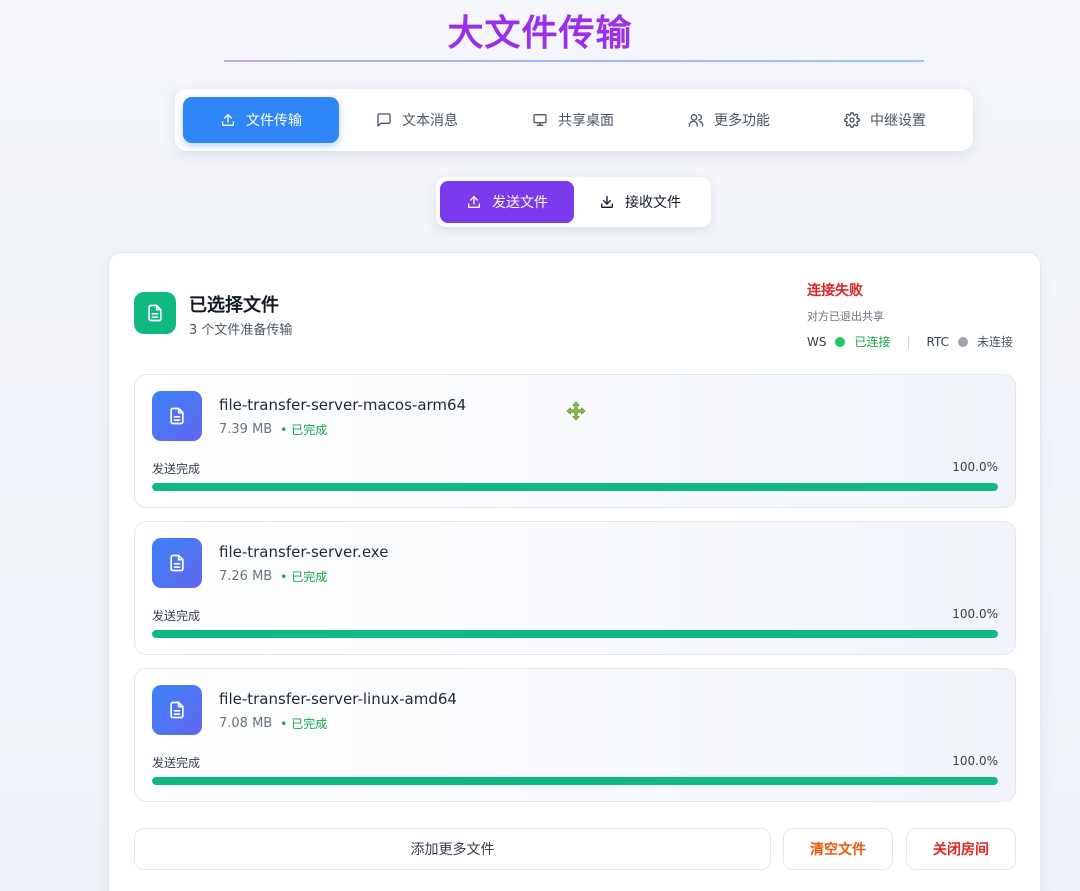  I want to click on tab-label: 共享桌面, so click(586, 121).